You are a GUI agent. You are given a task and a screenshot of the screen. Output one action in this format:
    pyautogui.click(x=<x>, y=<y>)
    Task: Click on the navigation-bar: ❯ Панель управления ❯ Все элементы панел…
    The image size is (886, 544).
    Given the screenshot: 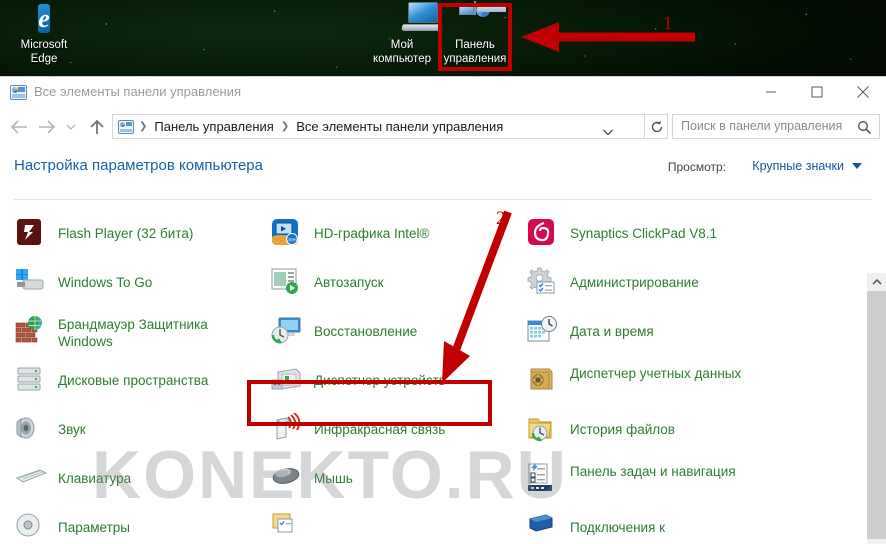 What is the action you would take?
    pyautogui.click(x=443, y=127)
    